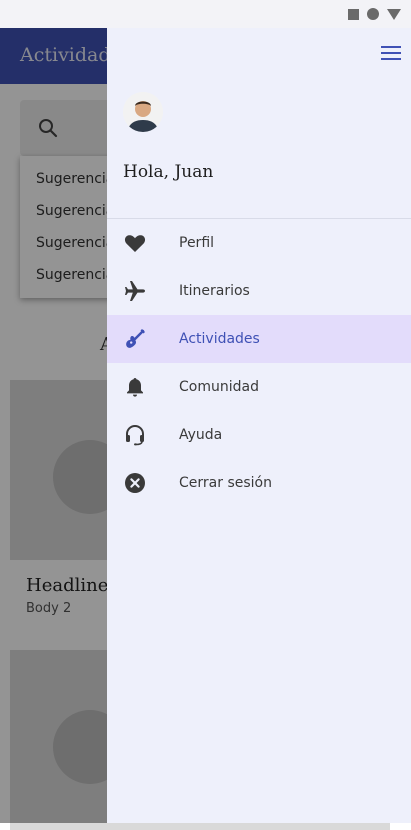 The width and height of the screenshot is (411, 830). Describe the element at coordinates (259, 243) in the screenshot. I see `nav-item-perfil: Perfil` at that location.